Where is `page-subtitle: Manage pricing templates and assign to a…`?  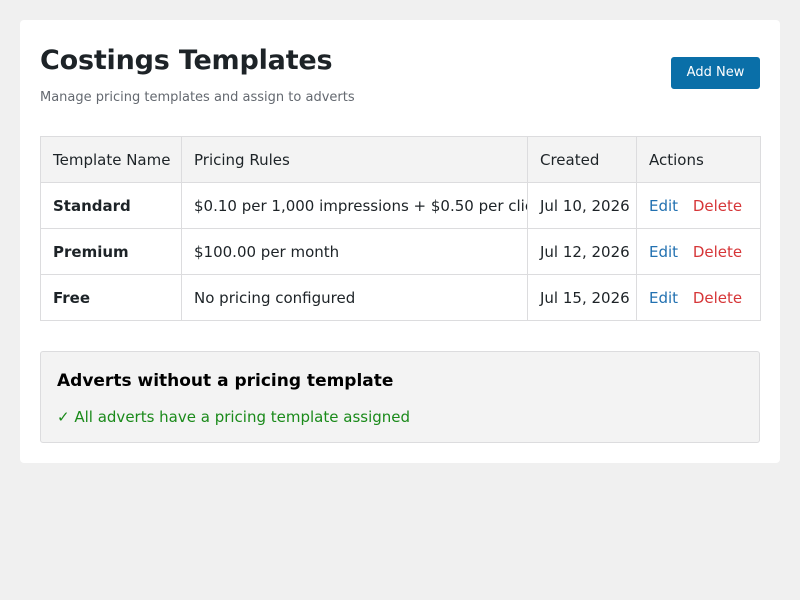
page-subtitle: Manage pricing templates and assign to a… is located at coordinates (197, 97).